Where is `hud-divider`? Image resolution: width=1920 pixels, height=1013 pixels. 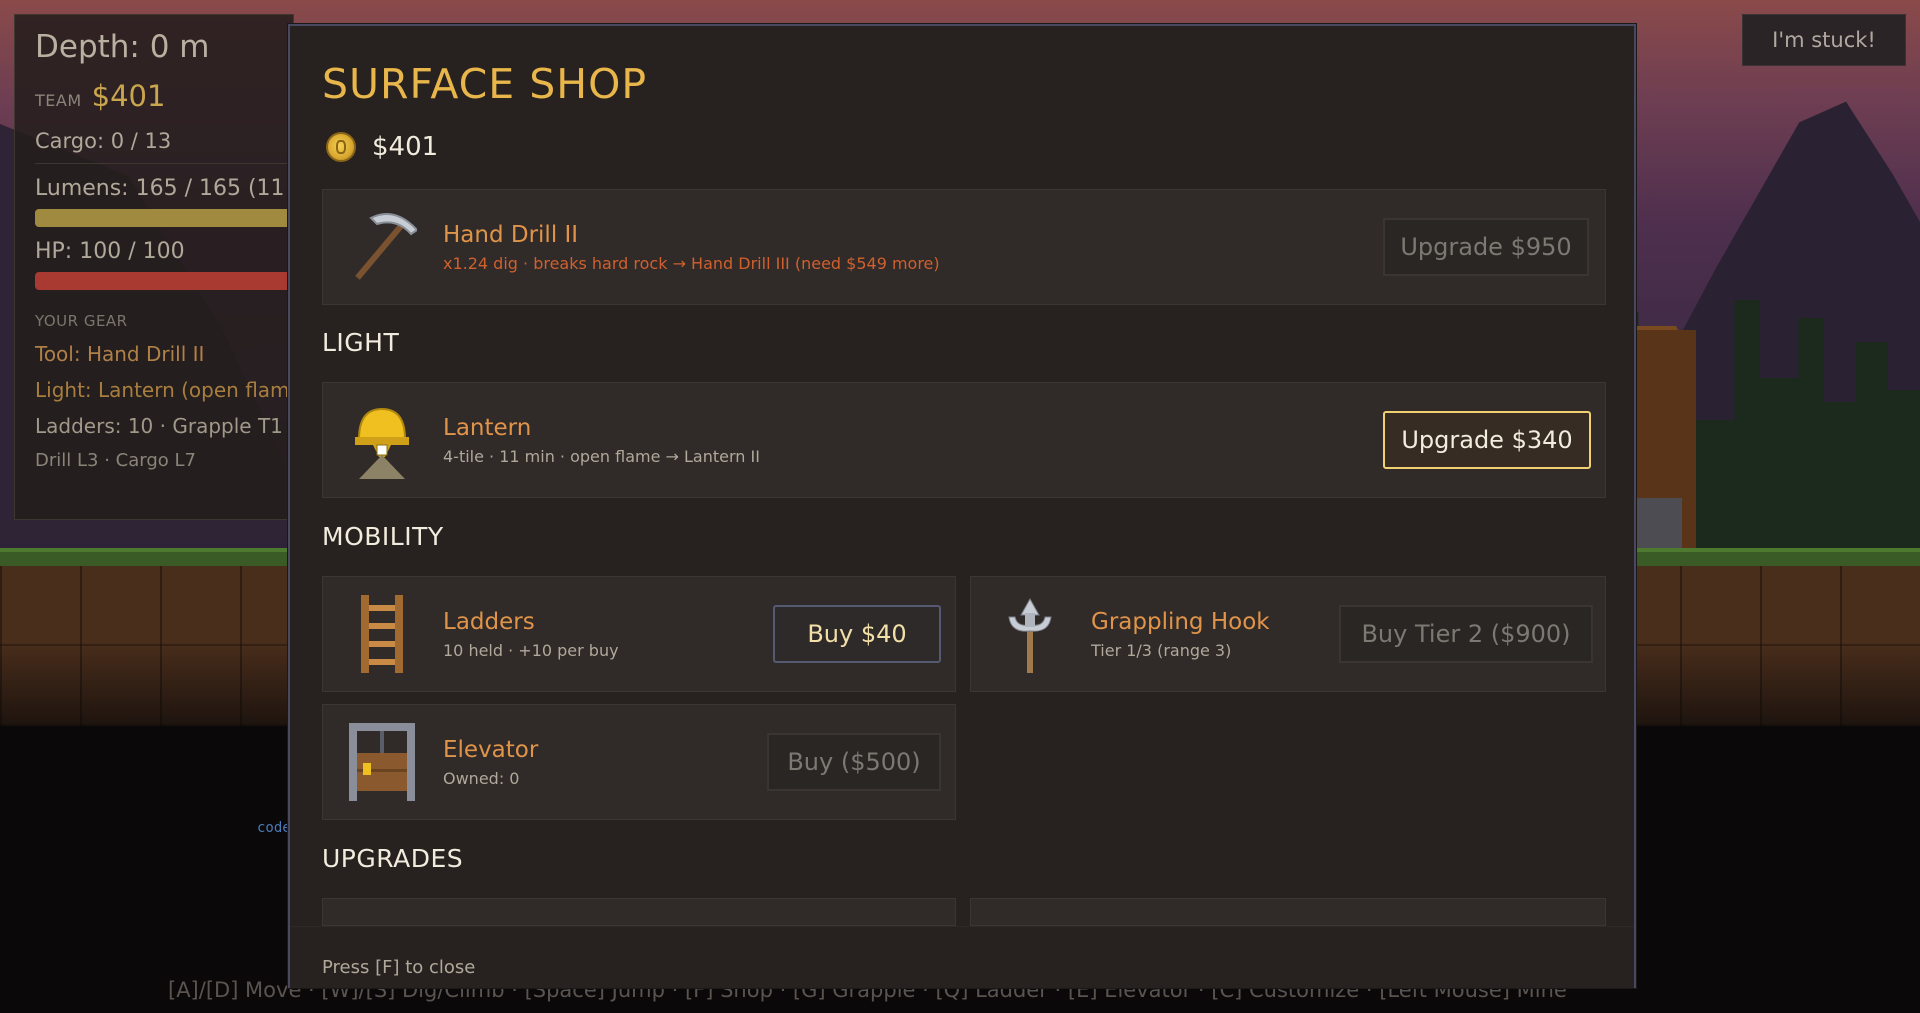
hud-divider is located at coordinates (170, 163).